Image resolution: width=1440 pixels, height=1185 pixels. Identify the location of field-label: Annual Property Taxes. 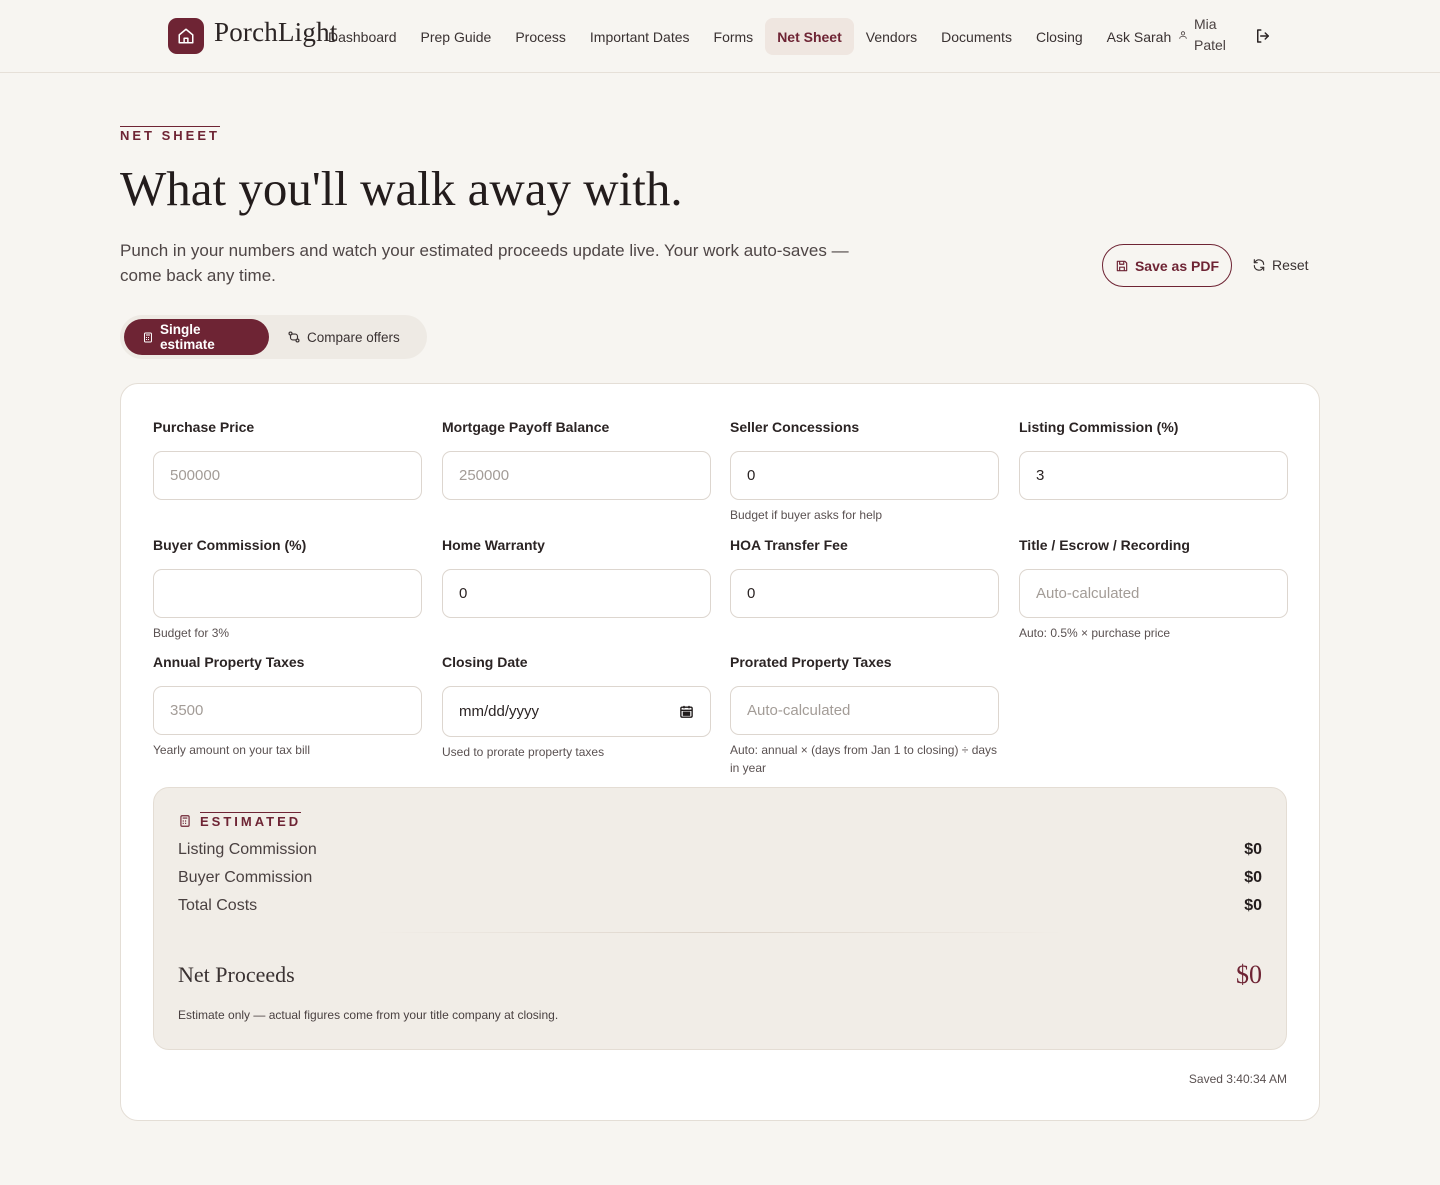
(229, 662).